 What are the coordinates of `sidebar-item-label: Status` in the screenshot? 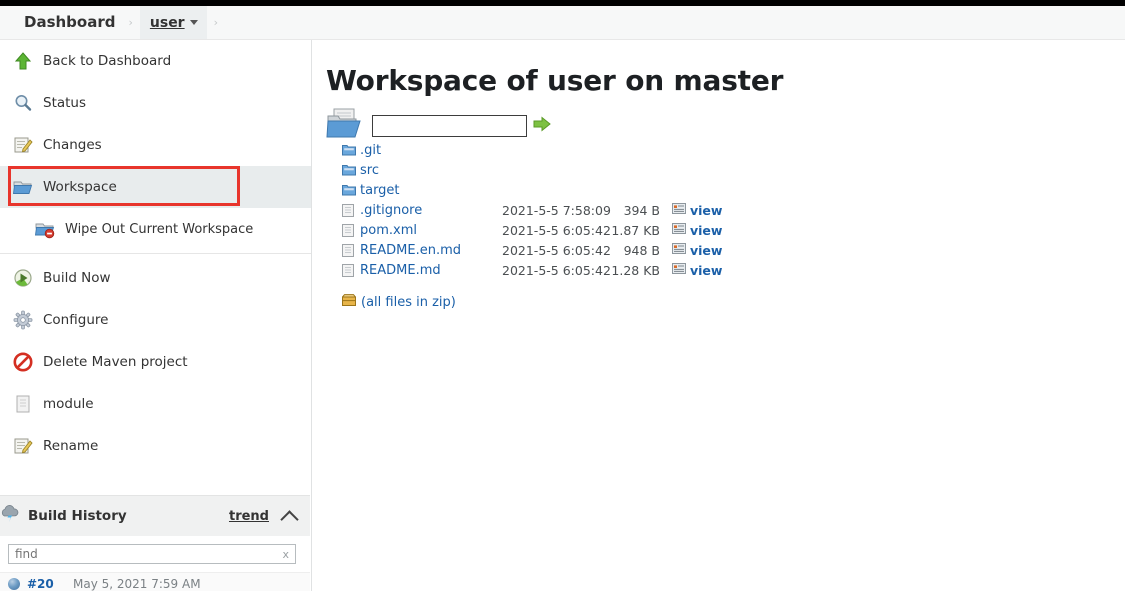 It's located at (65, 103).